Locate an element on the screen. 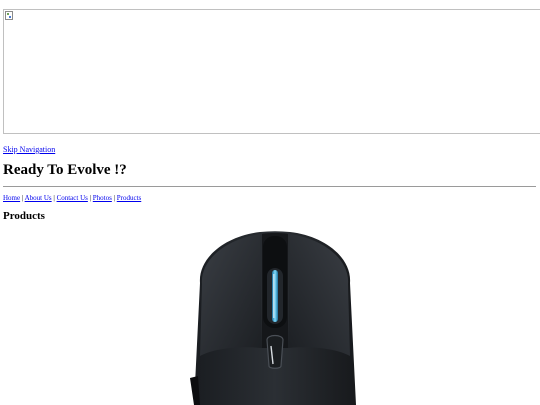  broken-image-icon is located at coordinates (9, 15).